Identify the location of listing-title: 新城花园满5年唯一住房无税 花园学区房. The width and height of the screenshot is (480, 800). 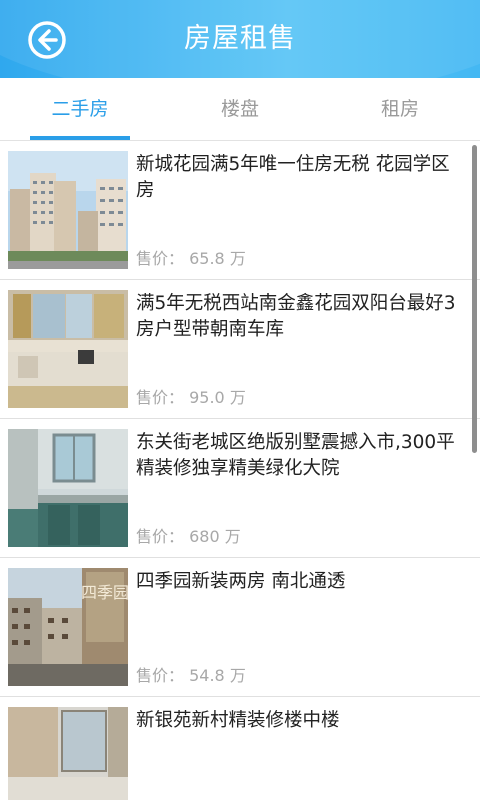
(293, 177).